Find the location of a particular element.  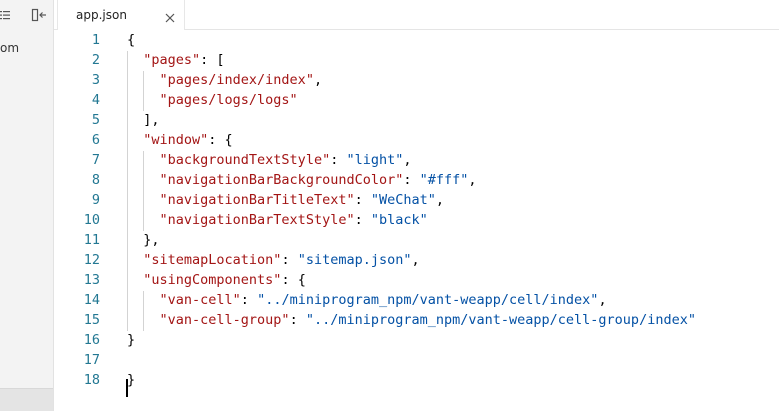

line-number: 3 is located at coordinates (95, 80).